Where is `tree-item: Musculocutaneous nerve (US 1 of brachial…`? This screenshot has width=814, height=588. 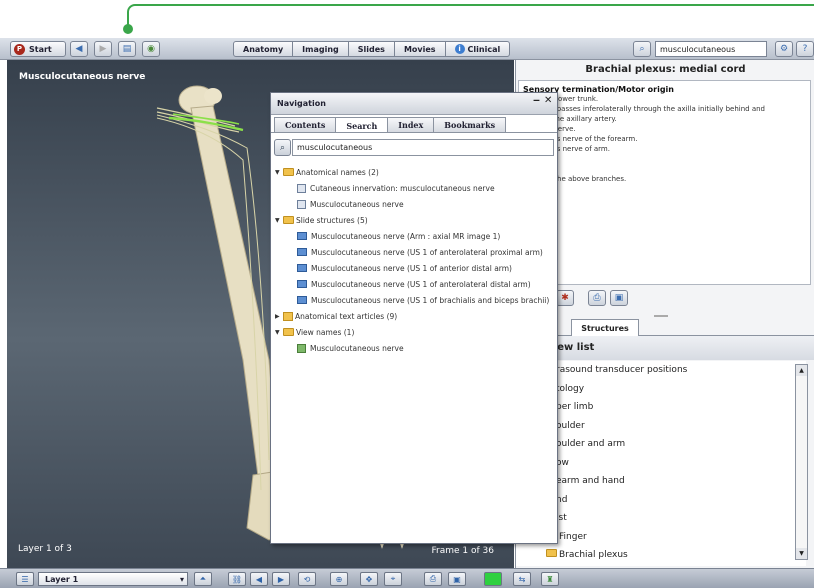
tree-item: Musculocutaneous nerve (US 1 of brachial… is located at coordinates (414, 300).